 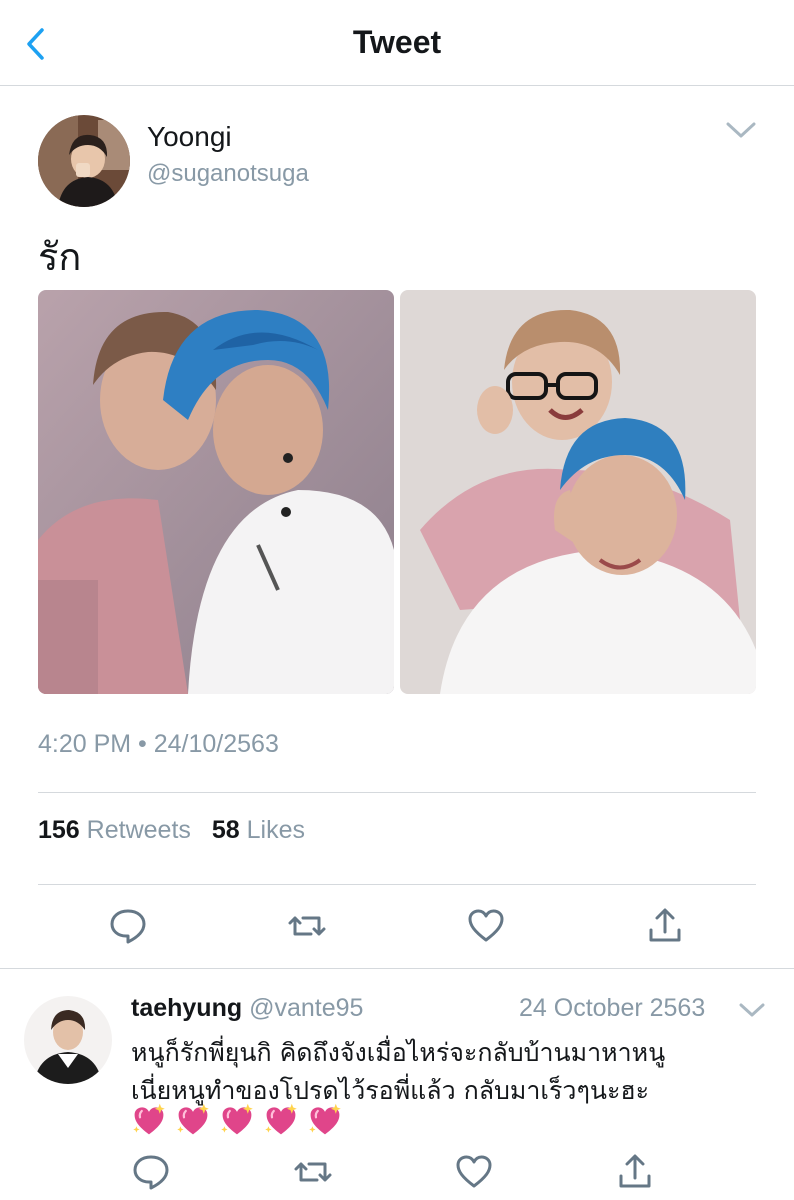 I want to click on reply-avatar, so click(x=68, y=1040).